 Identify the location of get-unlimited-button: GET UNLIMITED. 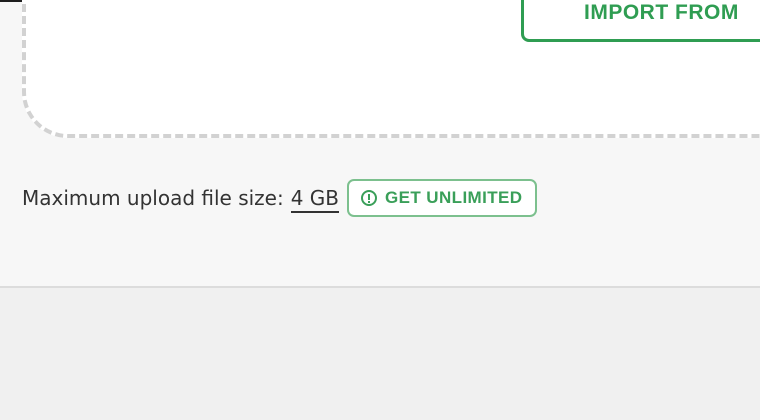
(442, 198).